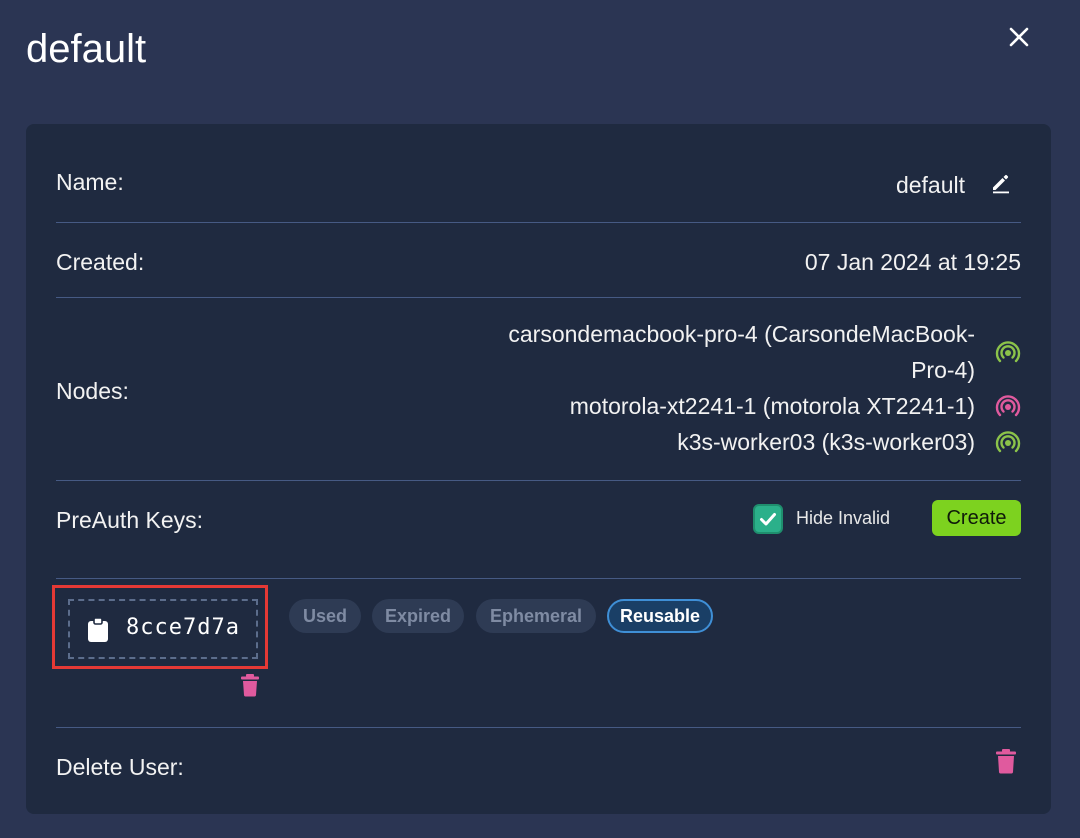  I want to click on tag-reusable: Reusable, so click(660, 616).